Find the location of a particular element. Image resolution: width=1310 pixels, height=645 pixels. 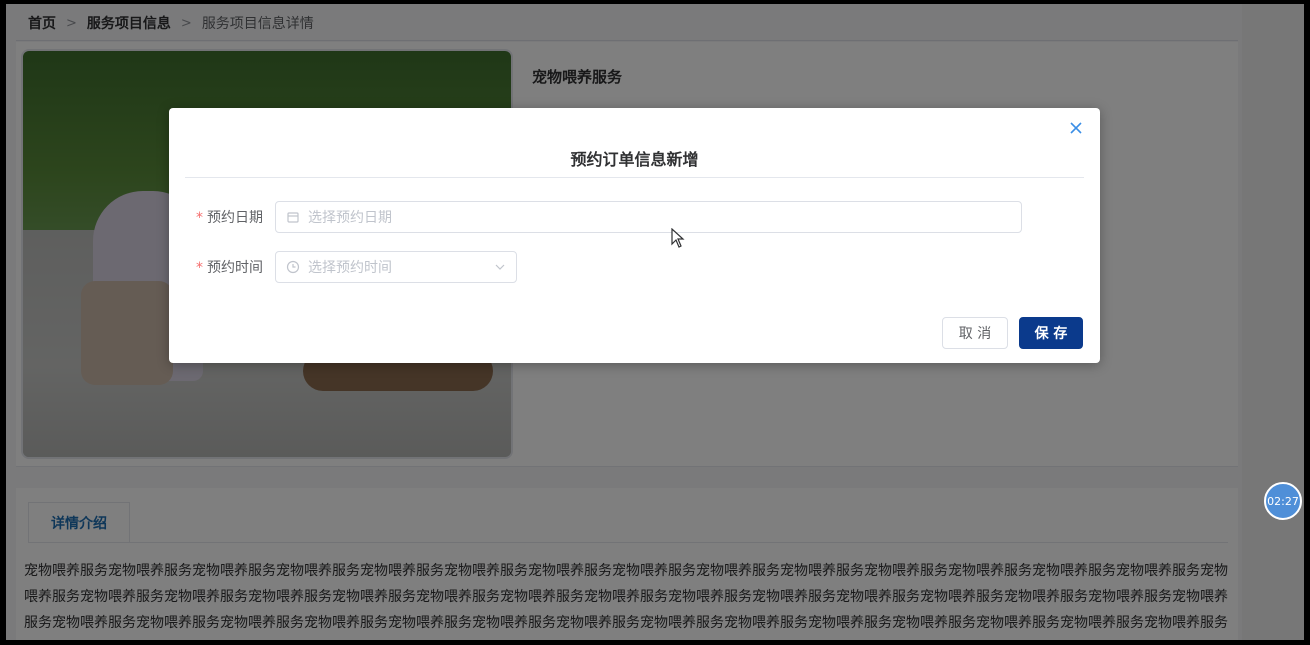

date-placeholder: 选择预约日期 is located at coordinates (350, 218).